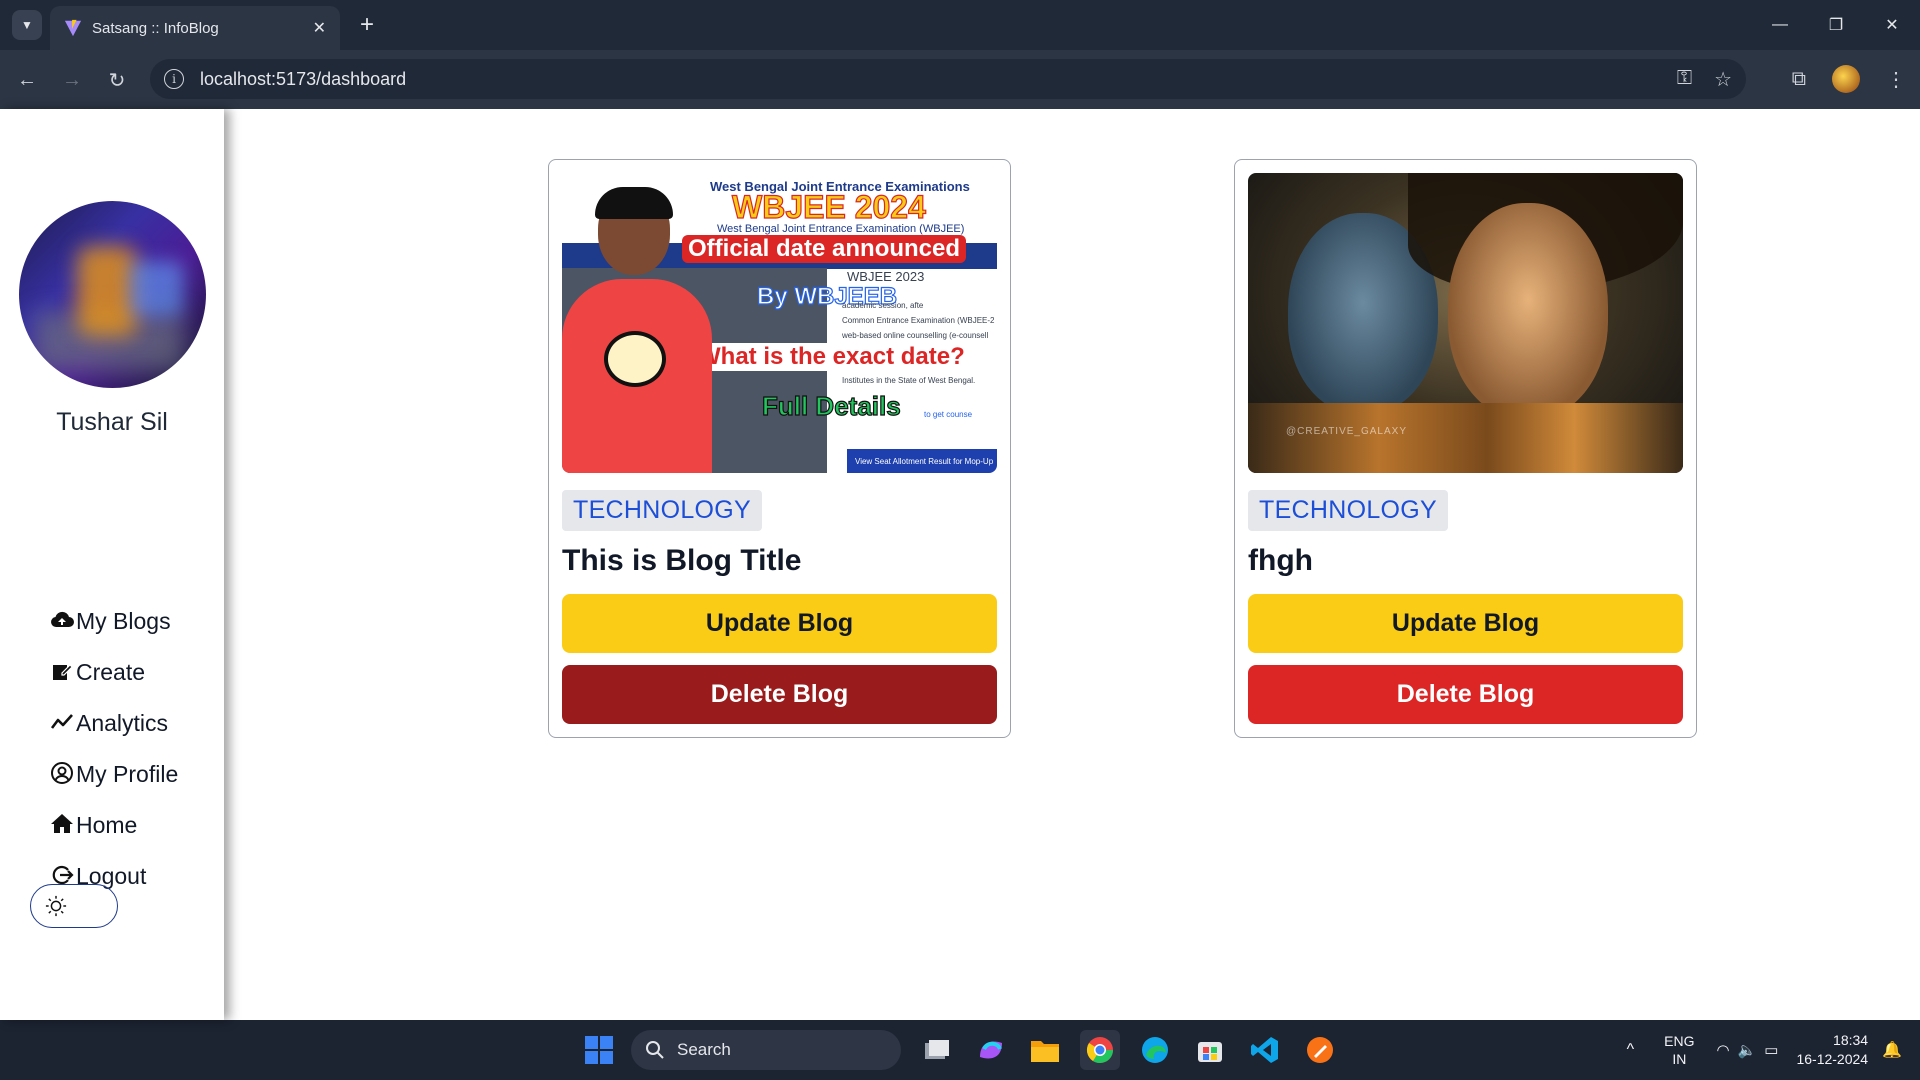  What do you see at coordinates (62, 773) in the screenshot?
I see `user-circle-icon` at bounding box center [62, 773].